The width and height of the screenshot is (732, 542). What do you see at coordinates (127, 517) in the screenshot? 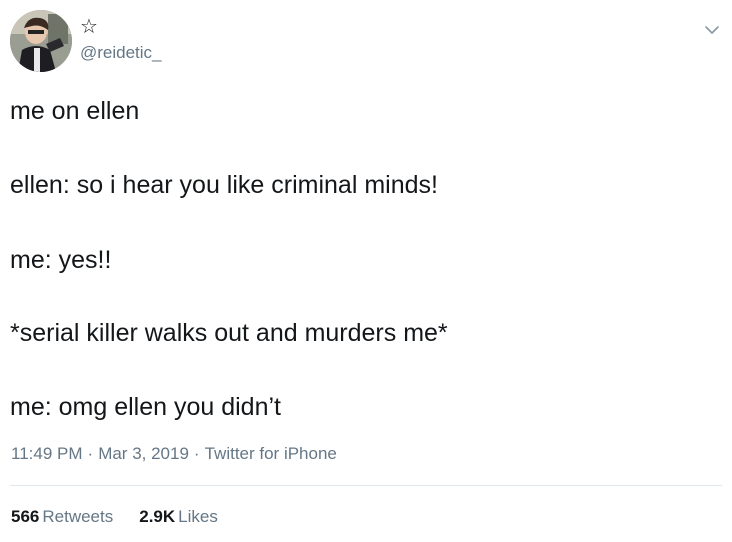
I see `tweet-stats: 566 Retweets 2.9K Likes` at bounding box center [127, 517].